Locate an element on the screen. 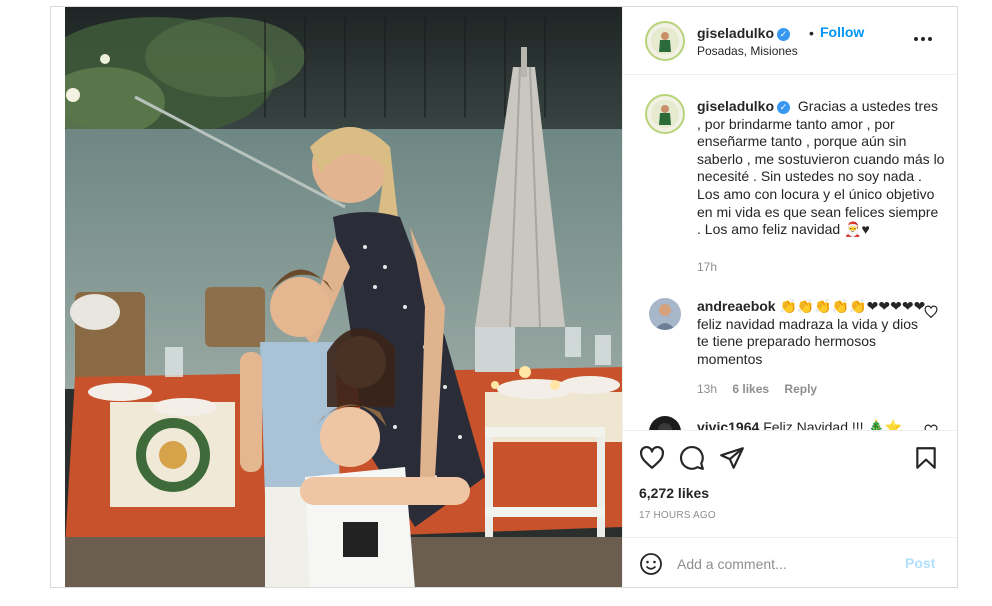 Image resolution: width=992 pixels, height=606 pixels. share-button is located at coordinates (732, 458).